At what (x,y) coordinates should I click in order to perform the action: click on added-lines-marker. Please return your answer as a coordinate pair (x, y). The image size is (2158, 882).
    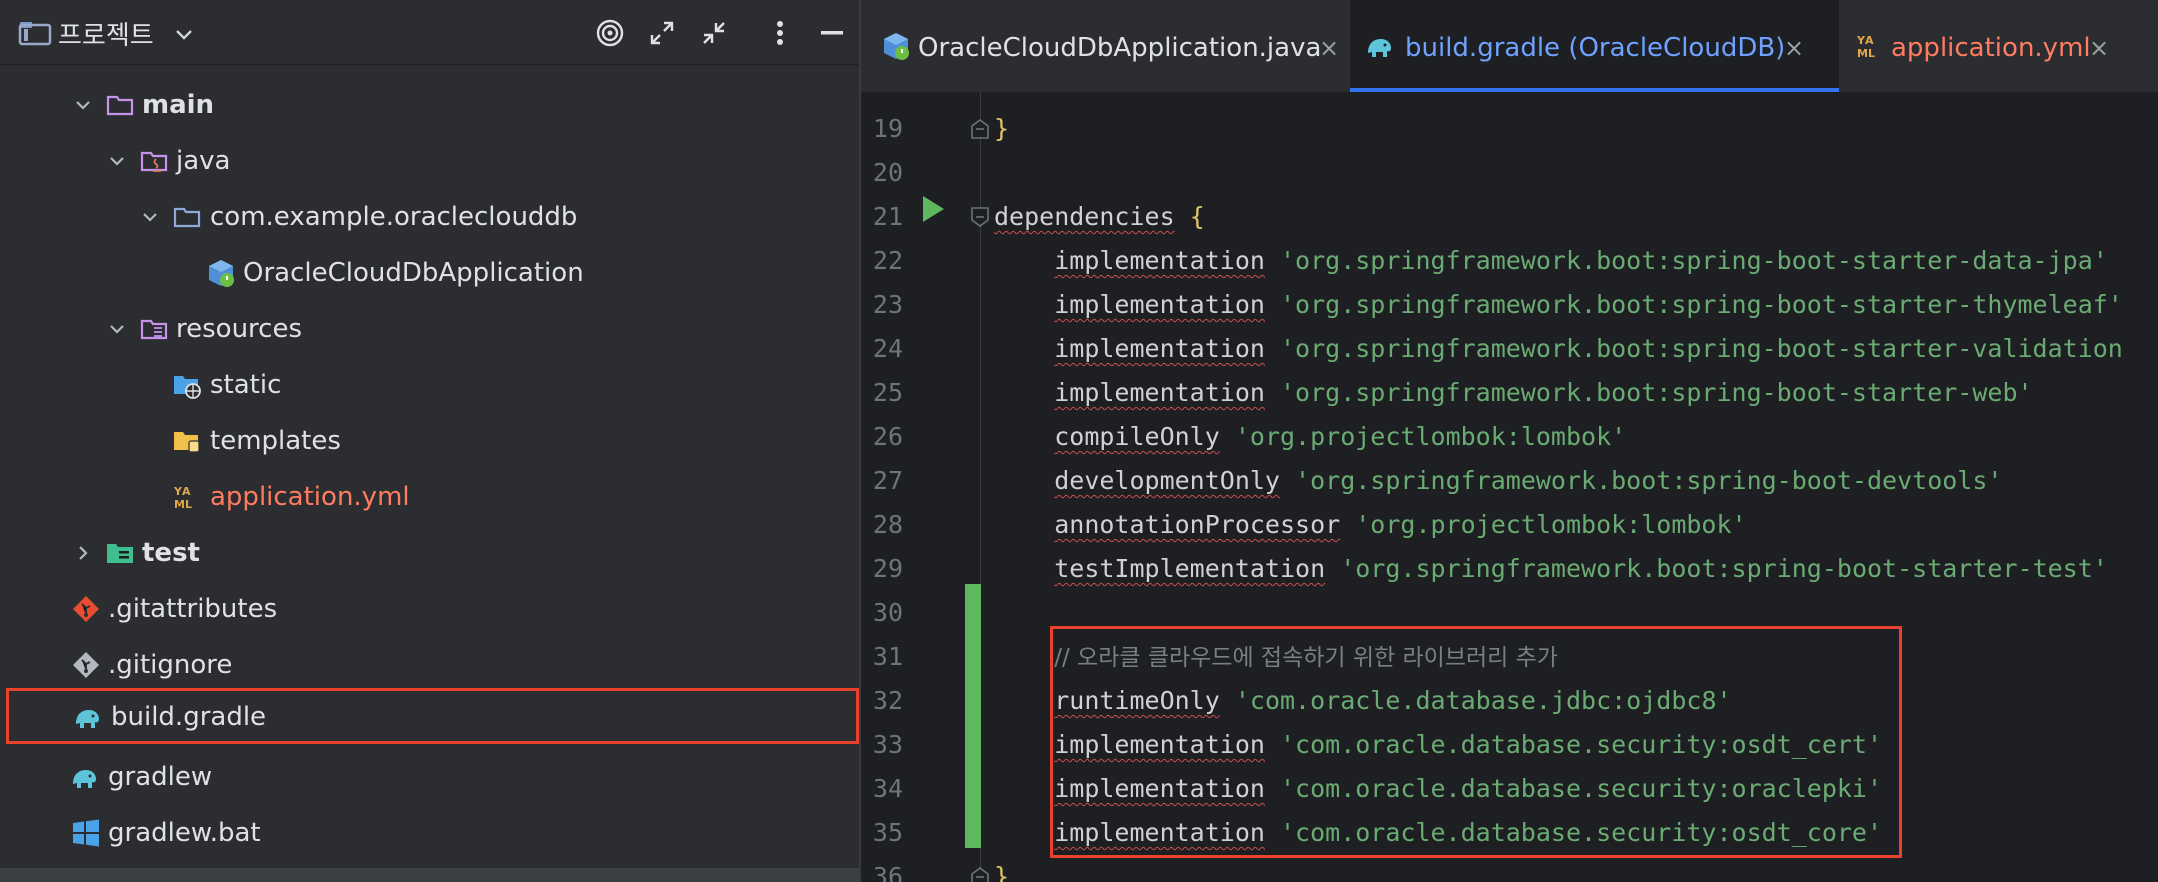
    Looking at the image, I should click on (973, 716).